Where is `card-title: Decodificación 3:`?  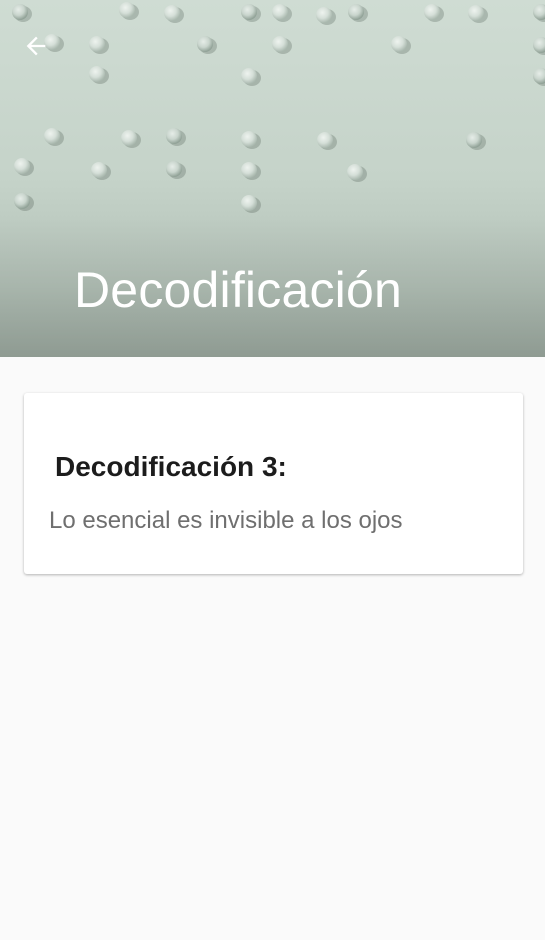
card-title: Decodificación 3: is located at coordinates (171, 466).